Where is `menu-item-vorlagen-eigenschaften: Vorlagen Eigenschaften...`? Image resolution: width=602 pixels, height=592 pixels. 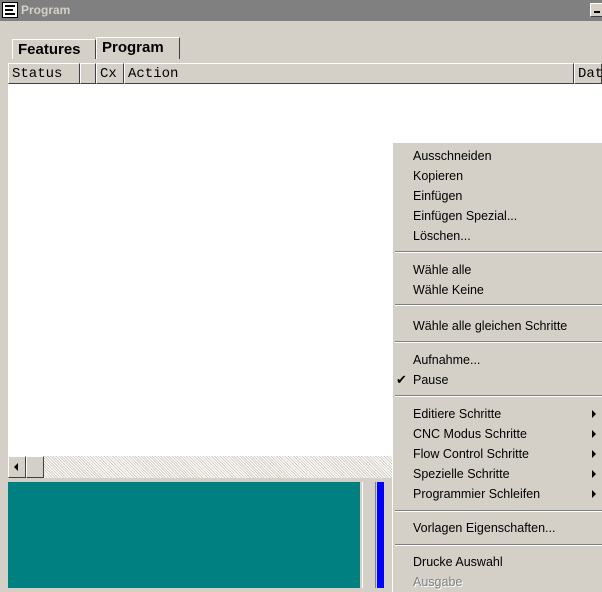
menu-item-vorlagen-eigenschaften: Vorlagen Eigenschaften... is located at coordinates (497, 528).